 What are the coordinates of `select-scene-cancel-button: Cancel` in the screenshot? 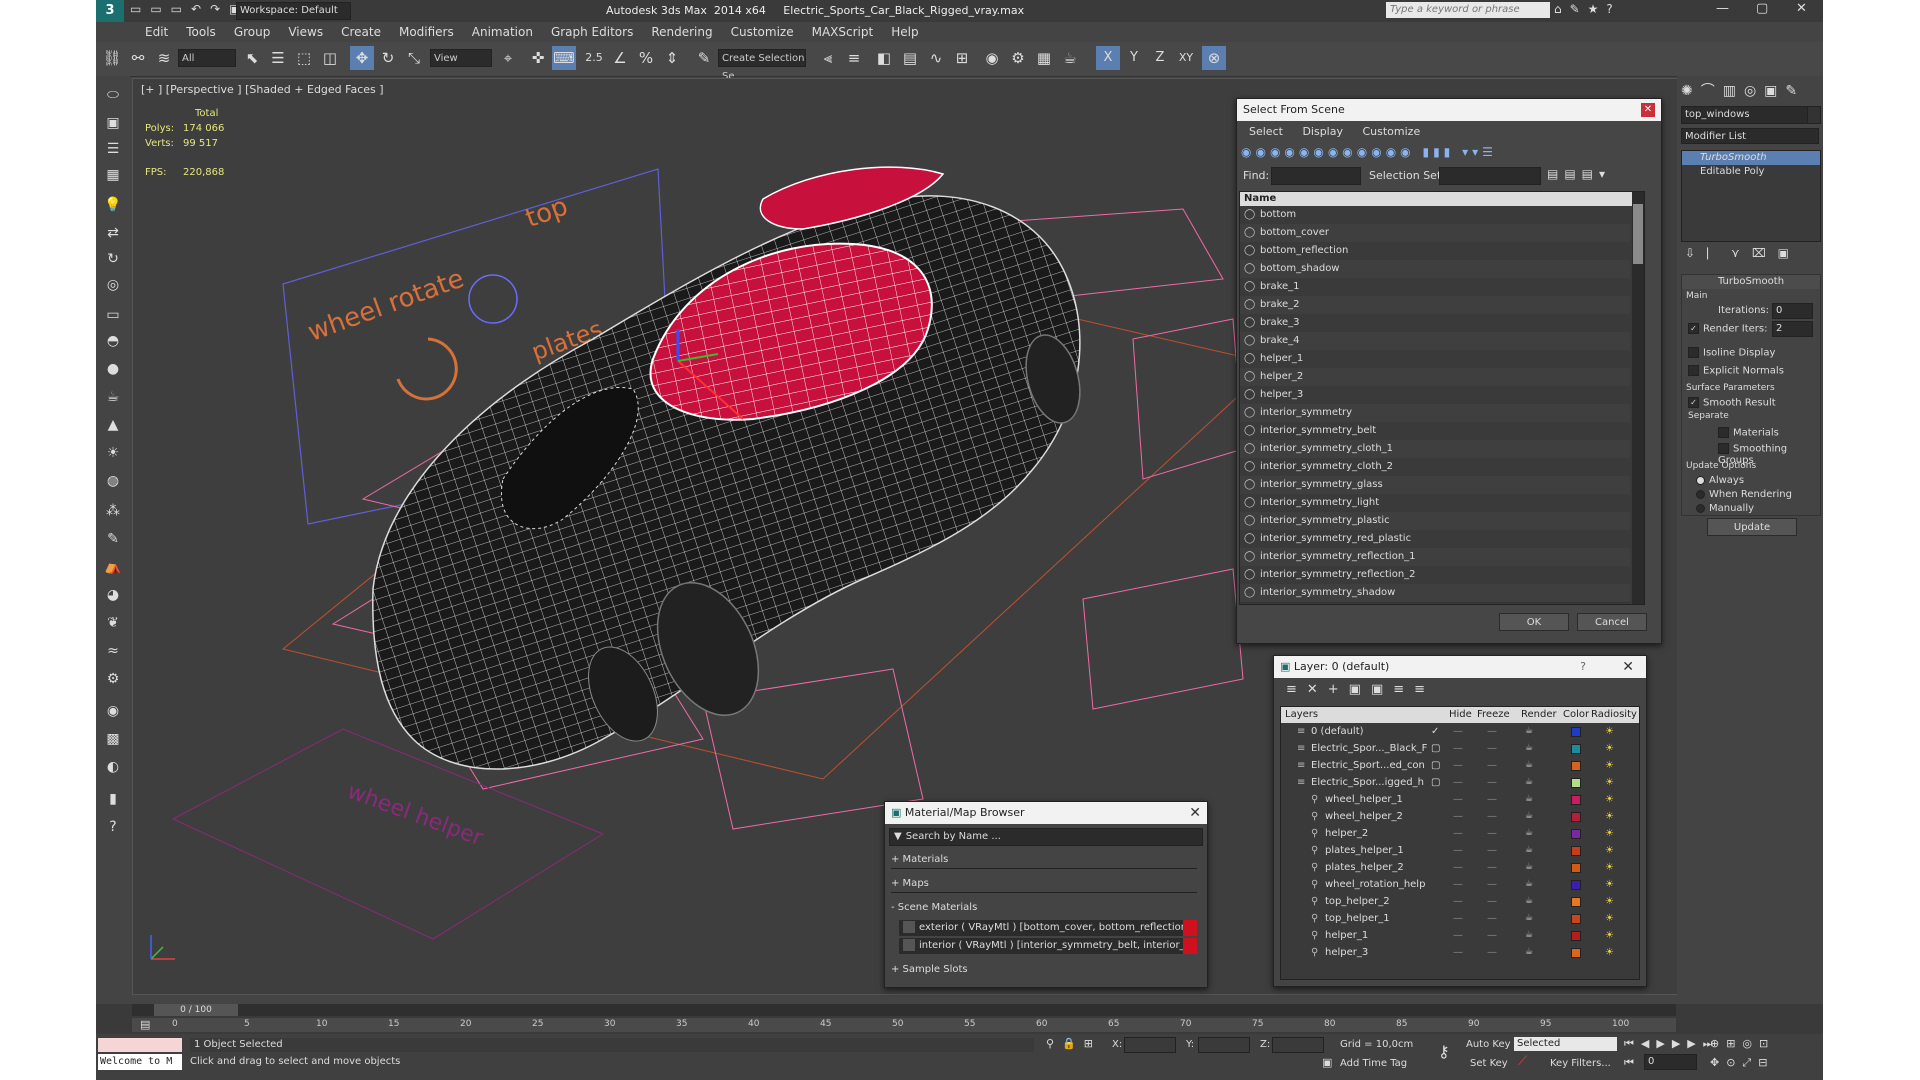 It's located at (1612, 622).